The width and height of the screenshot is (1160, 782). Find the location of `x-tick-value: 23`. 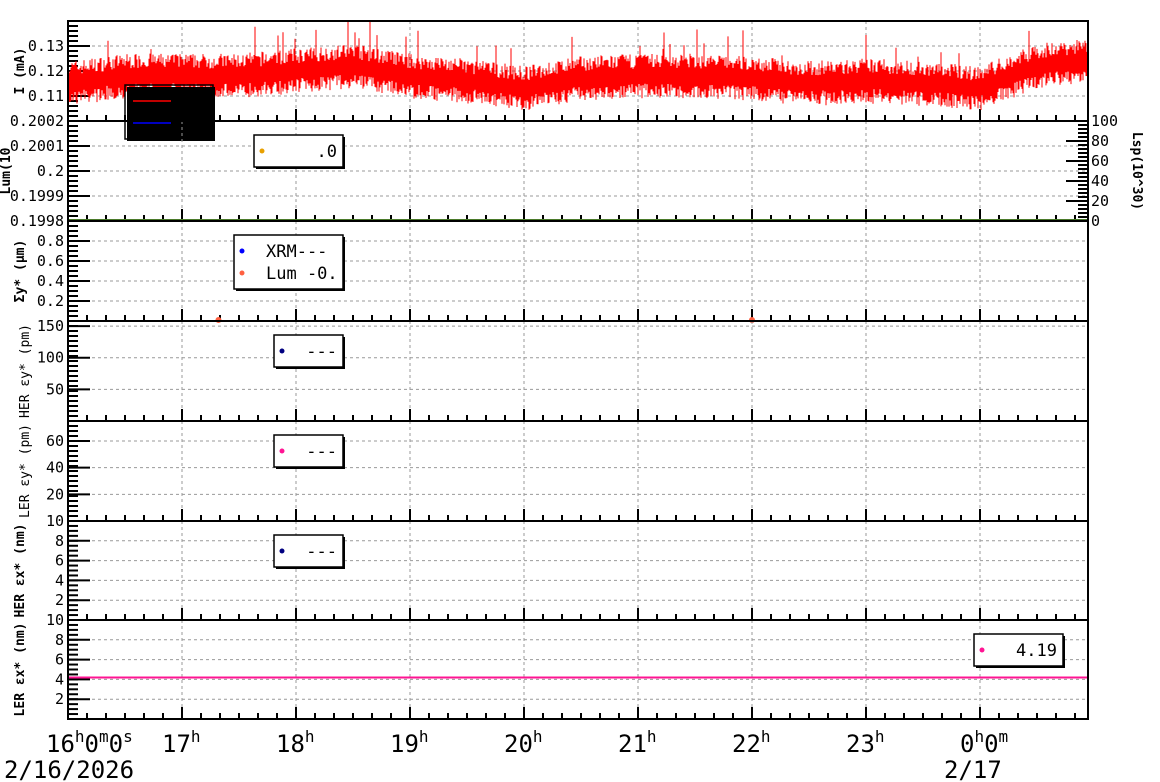

x-tick-value: 23 is located at coordinates (860, 744).